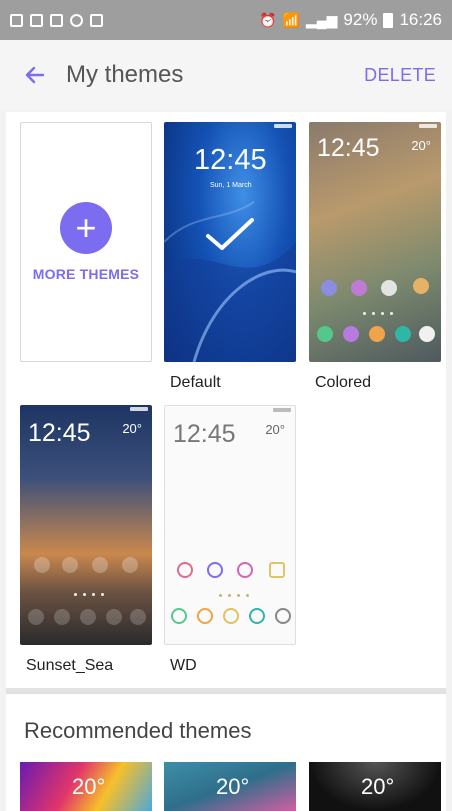  Describe the element at coordinates (321, 19) in the screenshot. I see `signal-icon: ▂▄▆` at that location.